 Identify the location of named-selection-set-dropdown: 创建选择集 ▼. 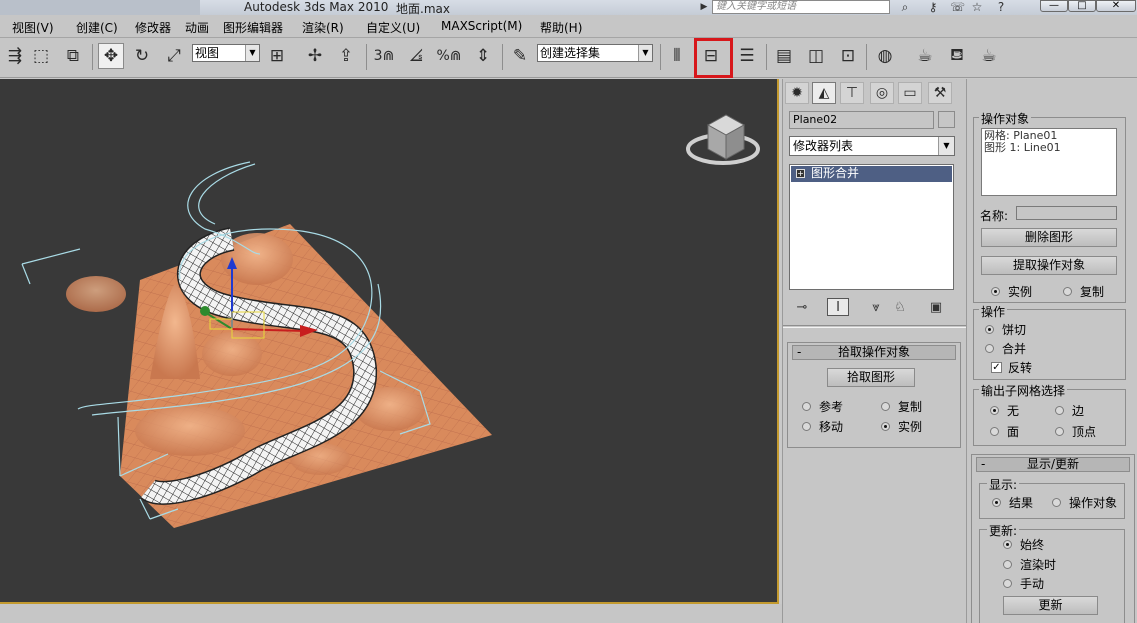
(595, 53).